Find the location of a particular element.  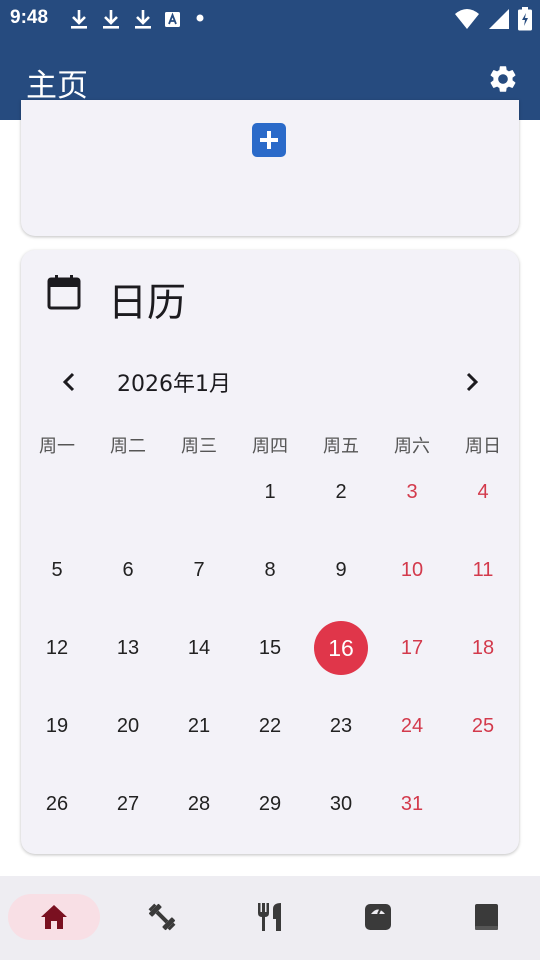

status-system-icons is located at coordinates (493, 19).